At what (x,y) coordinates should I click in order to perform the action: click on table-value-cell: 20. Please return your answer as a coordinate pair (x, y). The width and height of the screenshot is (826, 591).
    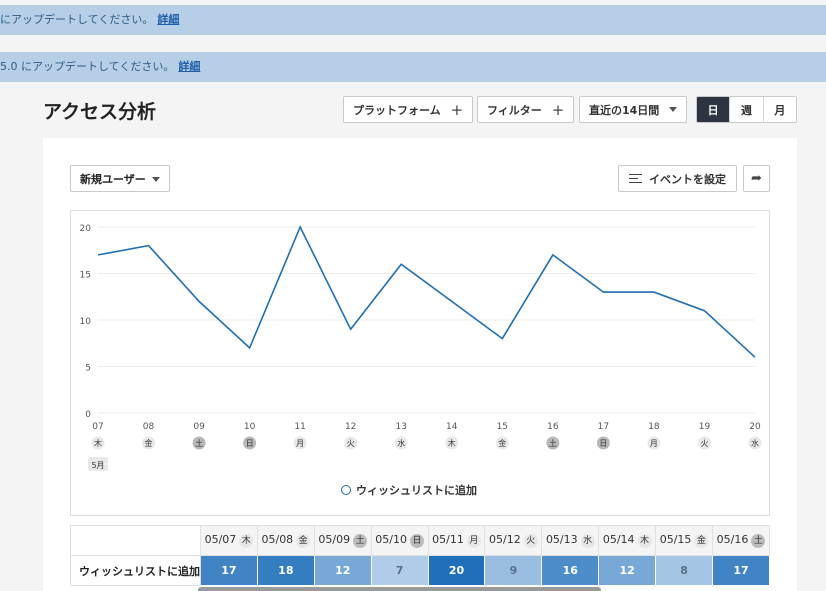
    Looking at the image, I should click on (456, 570).